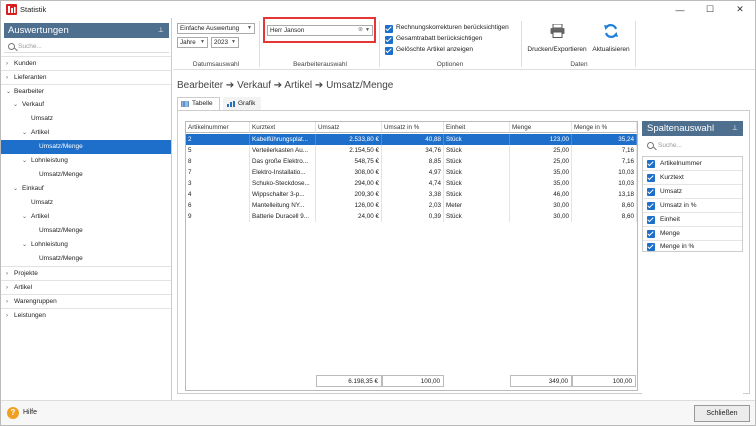 The width and height of the screenshot is (756, 426). I want to click on column-header: Artikelnummer, so click(218, 127).